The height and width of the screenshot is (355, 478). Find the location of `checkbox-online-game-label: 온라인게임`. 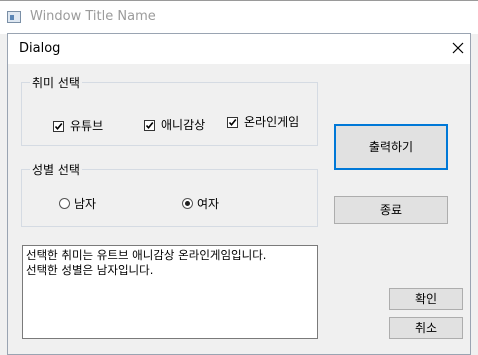

checkbox-online-game-label: 온라인게임 is located at coordinates (271, 121).